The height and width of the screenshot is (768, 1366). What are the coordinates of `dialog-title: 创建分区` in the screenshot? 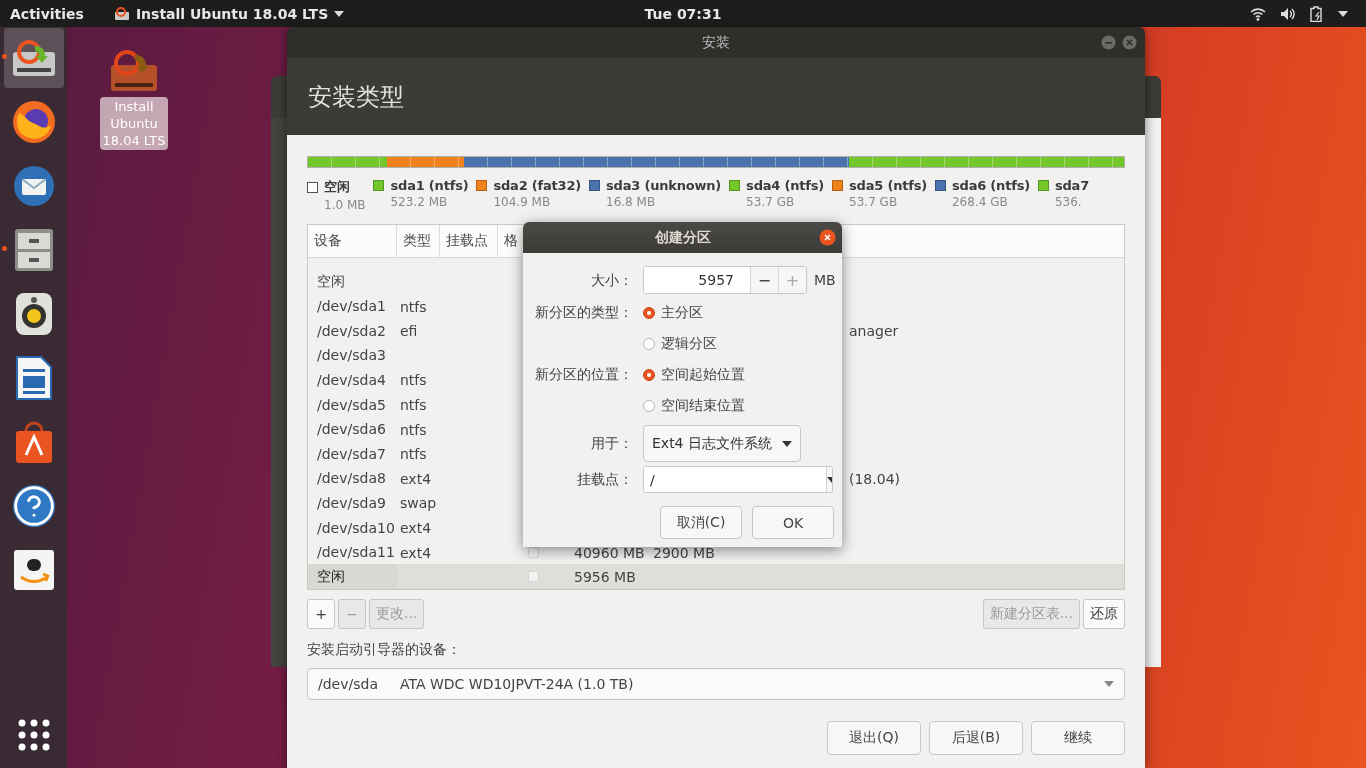 It's located at (682, 237).